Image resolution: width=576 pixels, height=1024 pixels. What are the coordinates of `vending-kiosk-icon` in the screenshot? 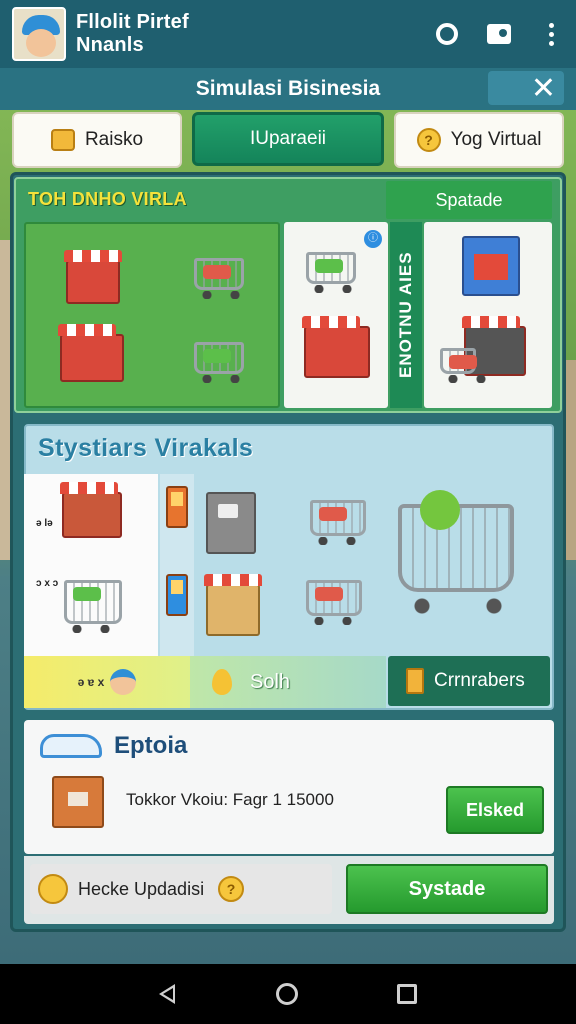 It's located at (231, 523).